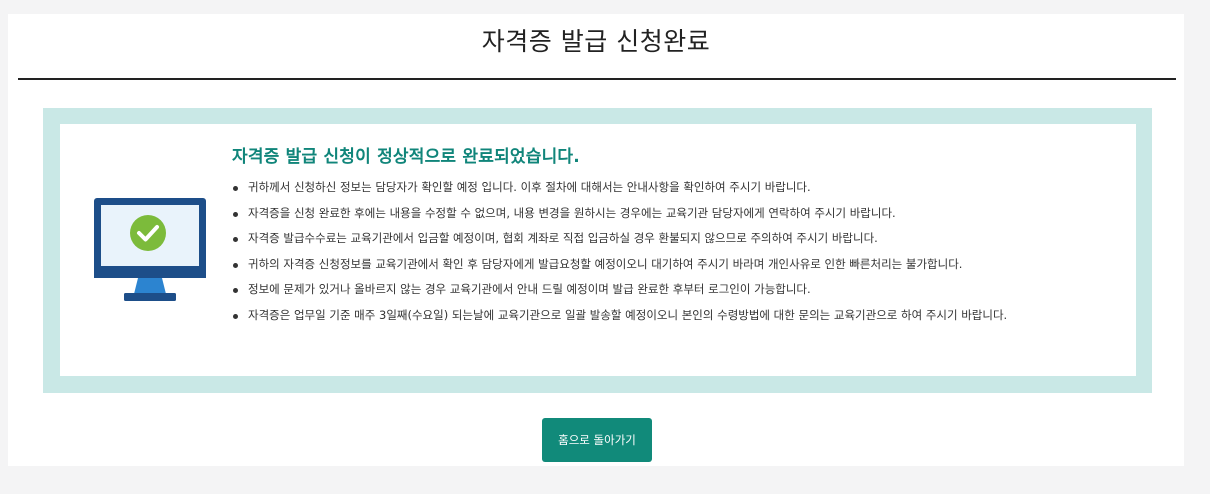 The height and width of the screenshot is (494, 1210). Describe the element at coordinates (150, 272) in the screenshot. I see `monitor-bezel` at that location.